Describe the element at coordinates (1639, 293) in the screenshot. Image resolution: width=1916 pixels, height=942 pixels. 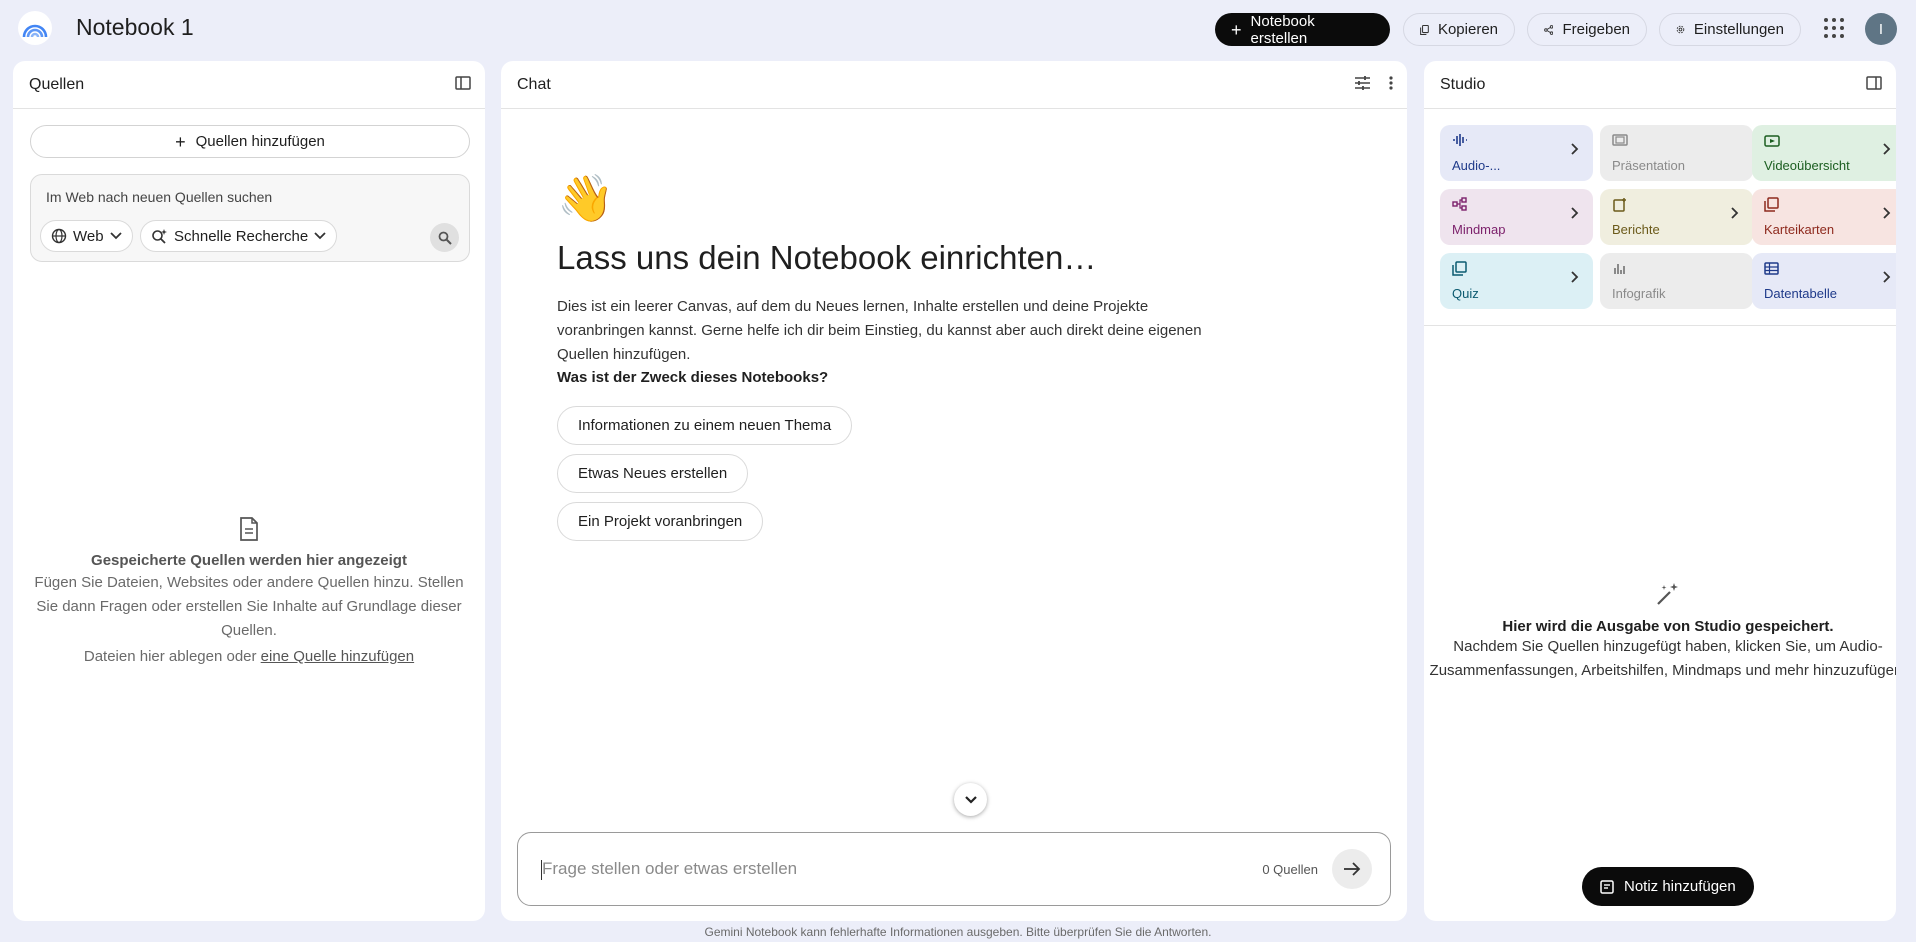
I see `studio-tile-label: Infografik` at that location.